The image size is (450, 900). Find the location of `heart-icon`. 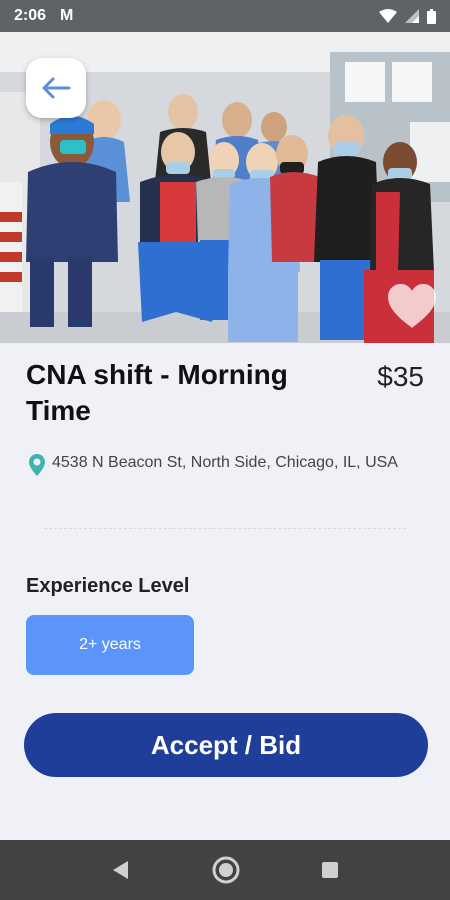

heart-icon is located at coordinates (412, 306).